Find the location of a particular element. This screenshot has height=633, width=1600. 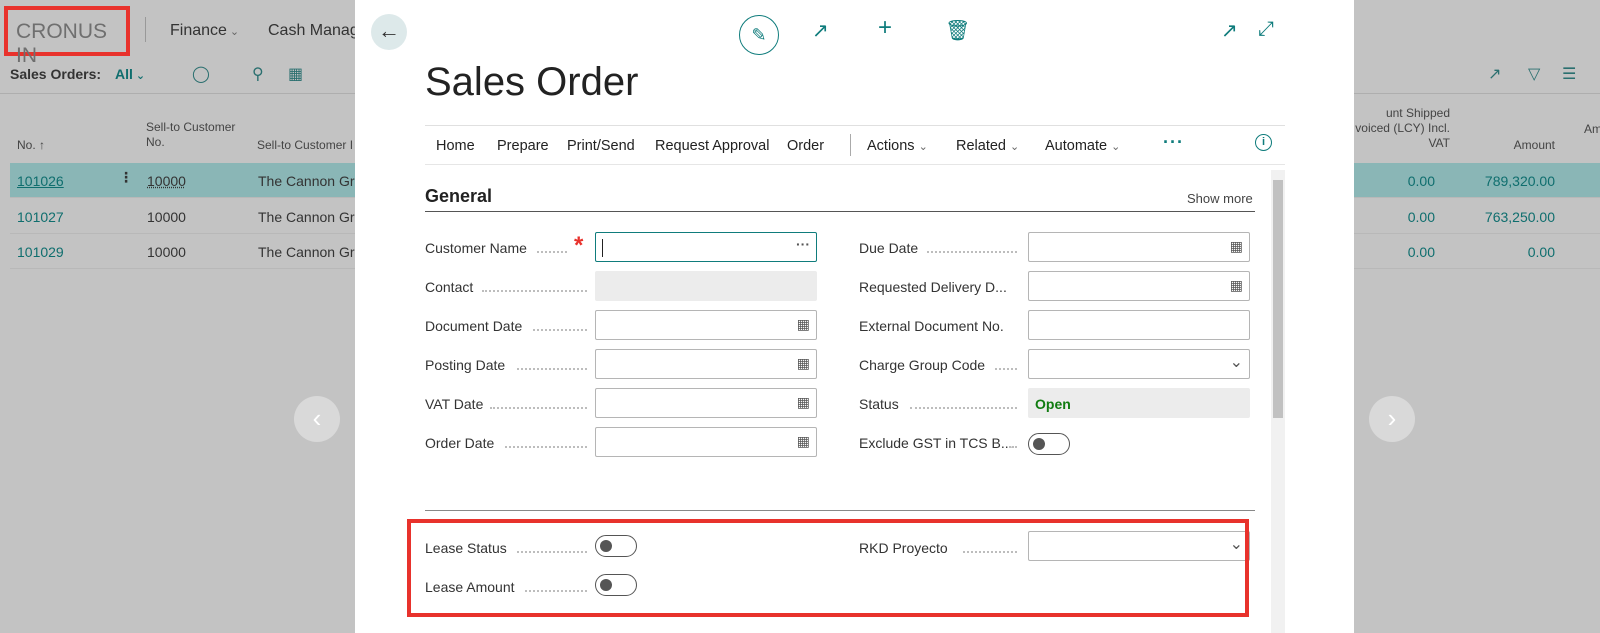

required-asterisk: * is located at coordinates (579, 245).